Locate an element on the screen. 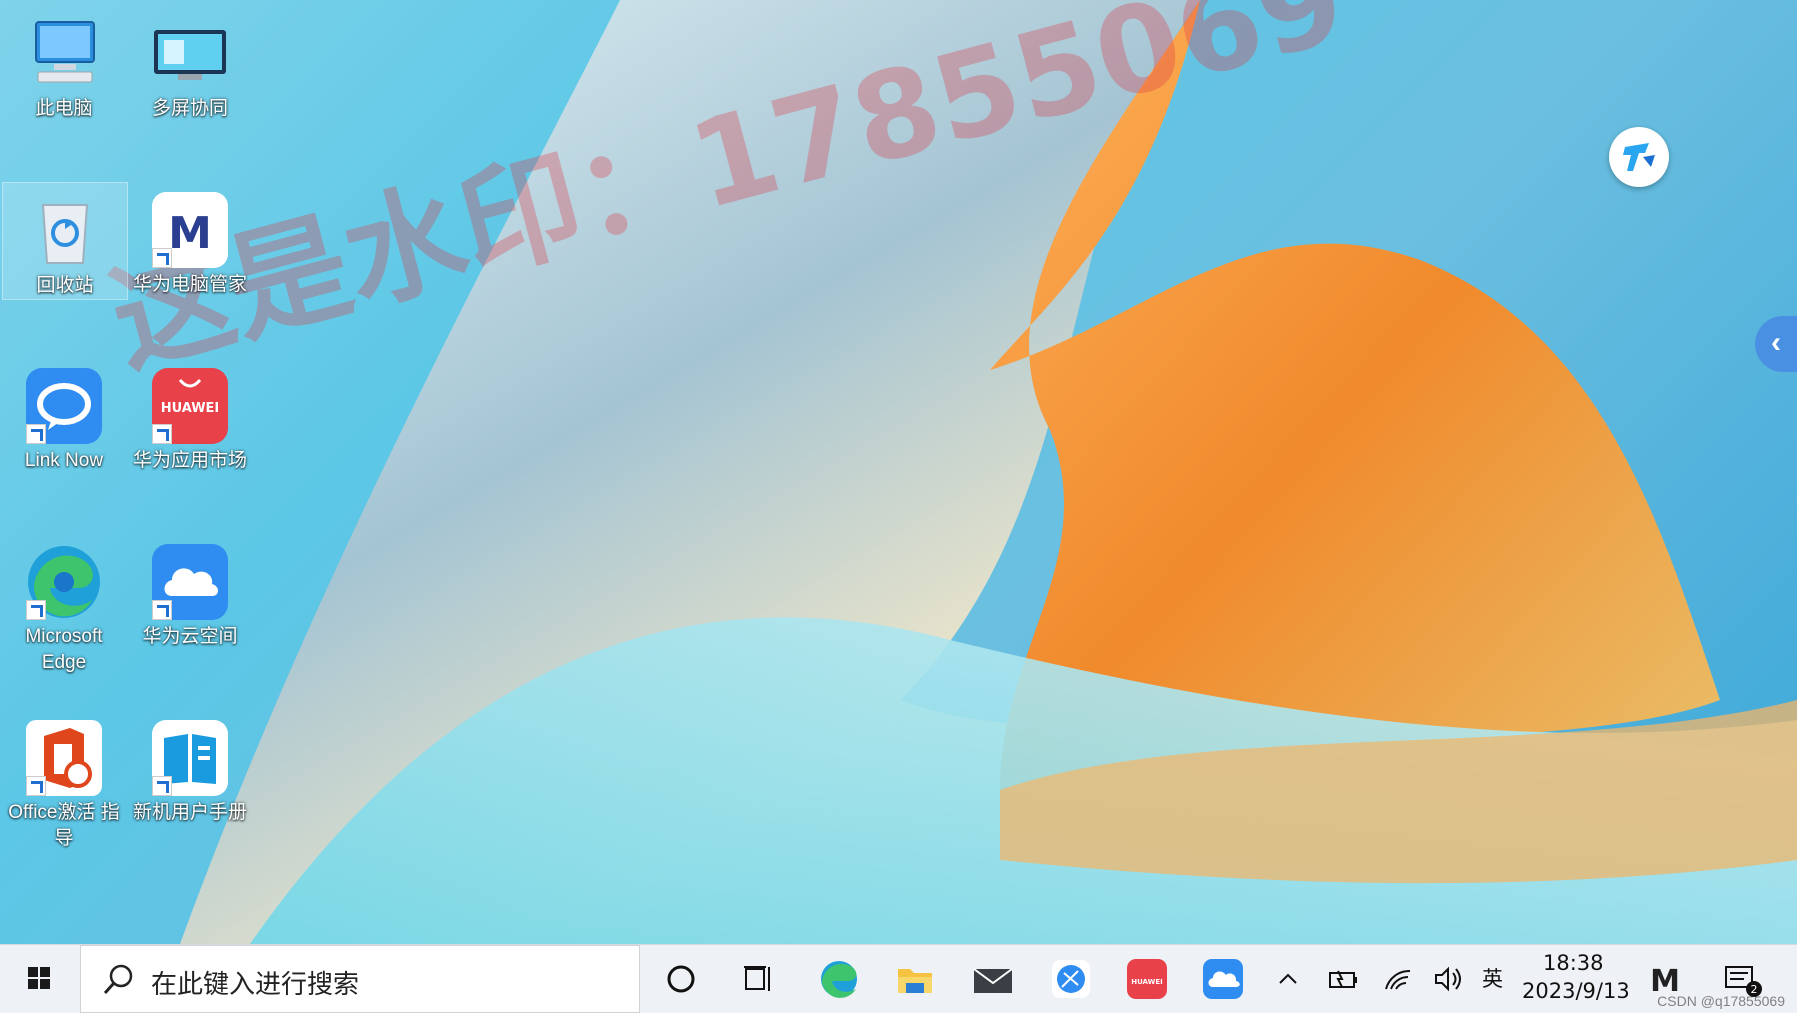 The width and height of the screenshot is (1797, 1013). taskbar-edge is located at coordinates (839, 979).